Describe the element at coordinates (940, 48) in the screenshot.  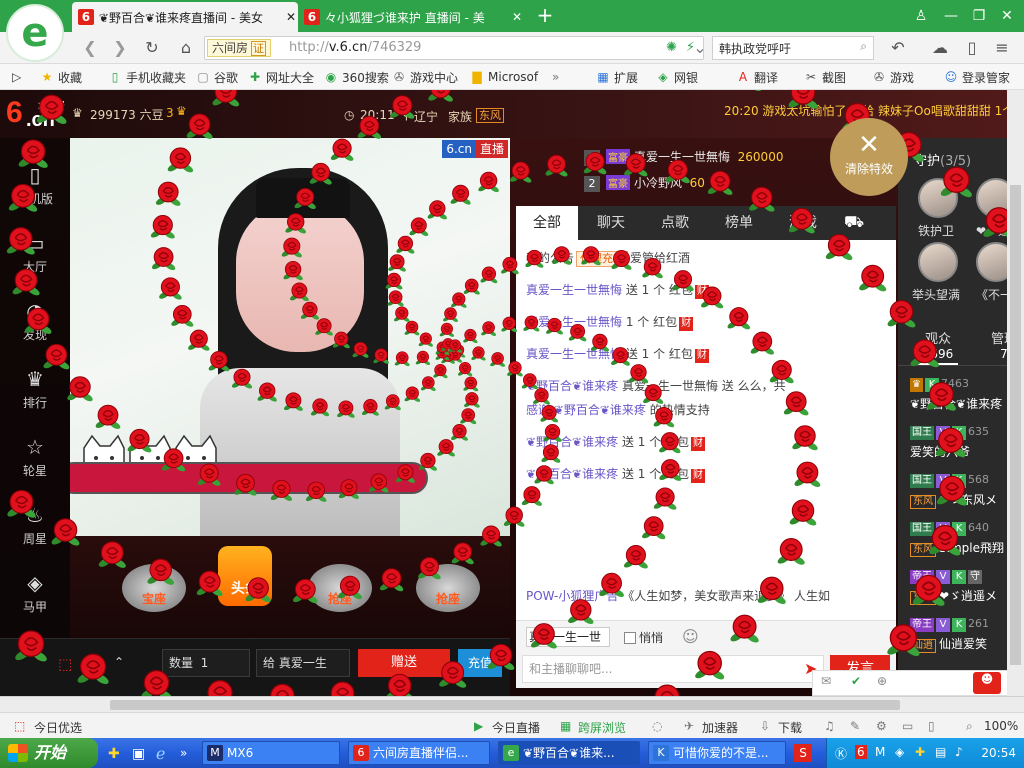
I see `cloud-icon: ☁` at that location.